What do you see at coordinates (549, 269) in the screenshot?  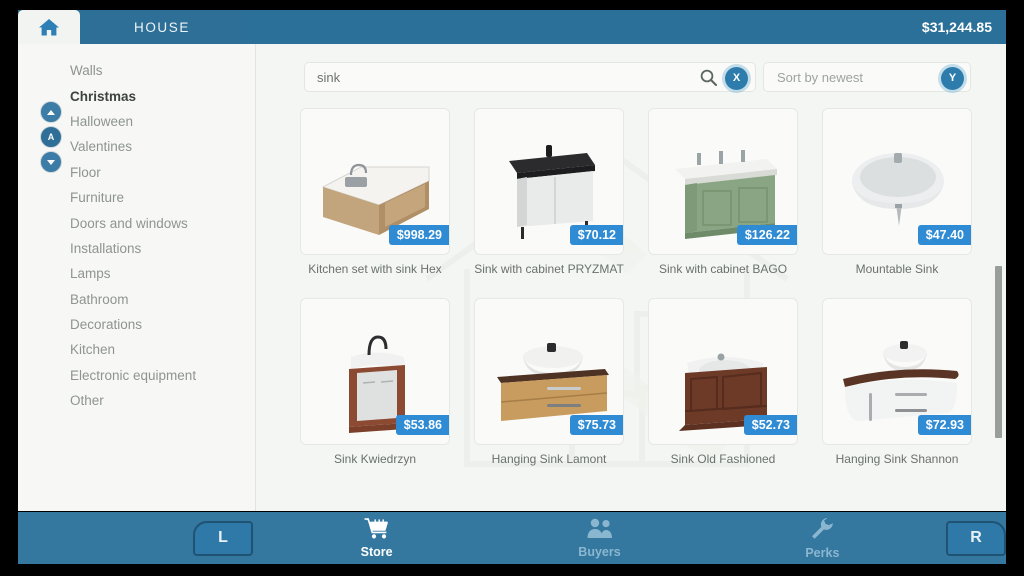 I see `product-name: Sink with cabinet PRYZMAT` at bounding box center [549, 269].